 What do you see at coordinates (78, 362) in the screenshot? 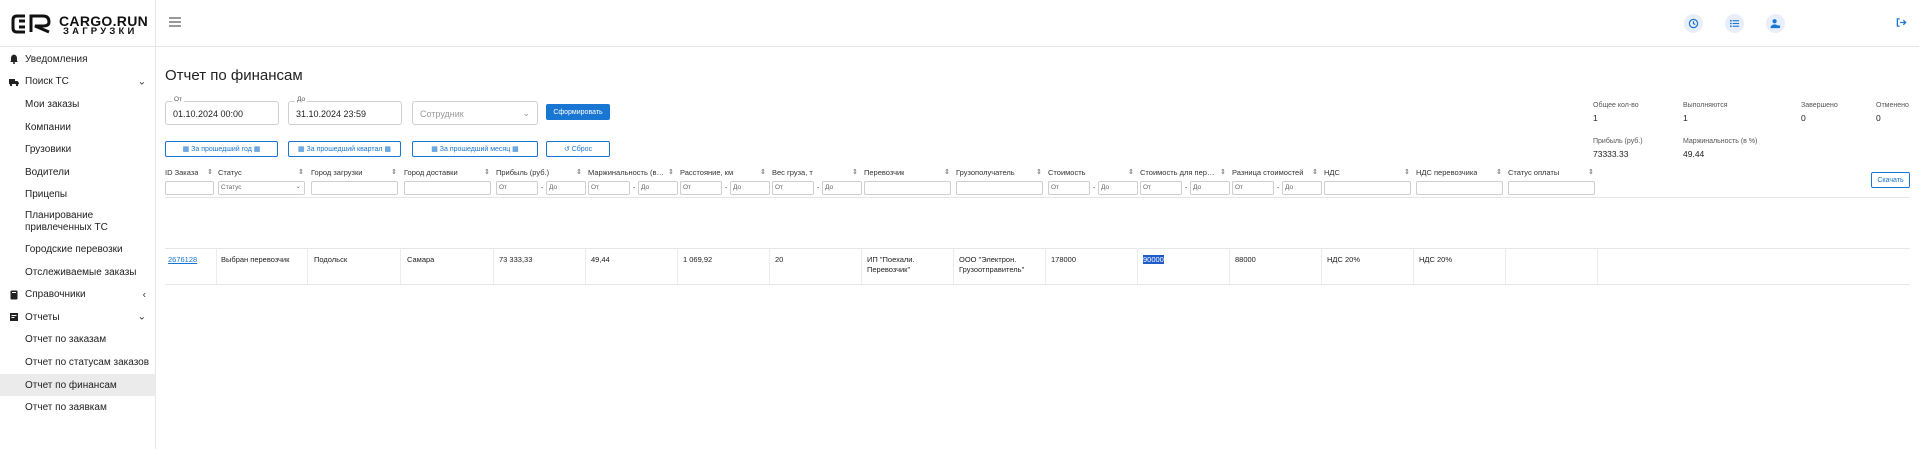
I see `sidebar-item-status-report: Отчет по статусам заказов` at bounding box center [78, 362].